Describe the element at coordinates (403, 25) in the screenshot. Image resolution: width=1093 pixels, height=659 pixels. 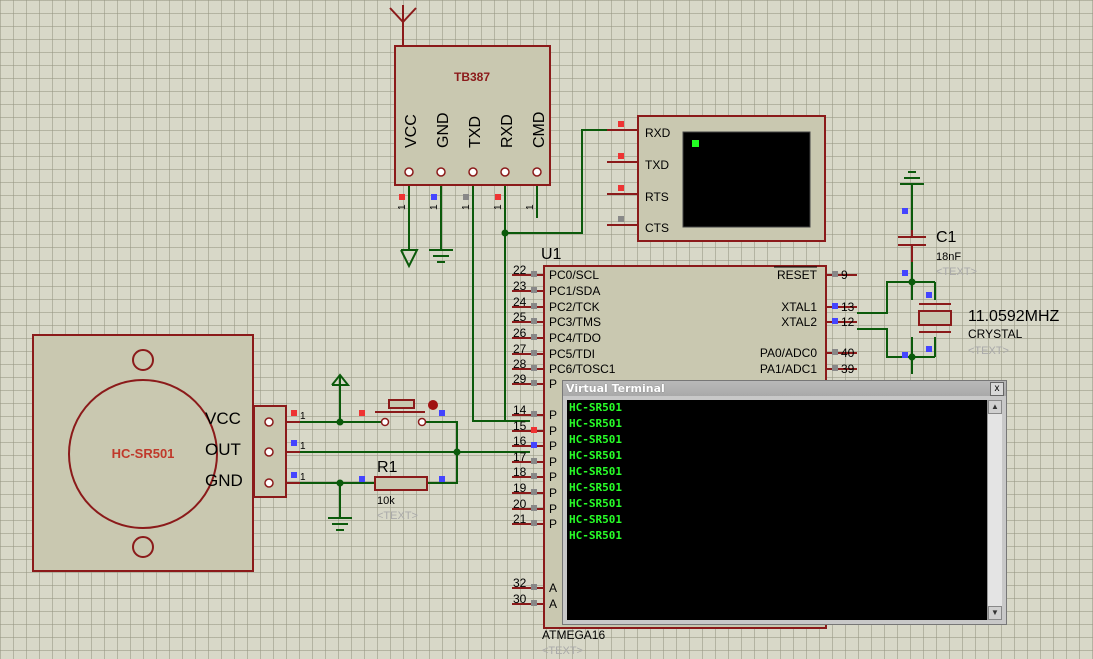
I see `antenna-icon` at that location.